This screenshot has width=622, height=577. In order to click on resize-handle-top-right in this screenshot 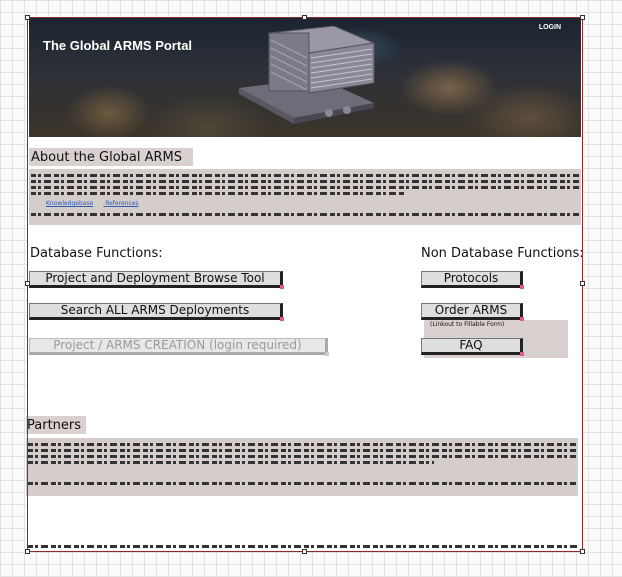, I will do `click(582, 17)`.